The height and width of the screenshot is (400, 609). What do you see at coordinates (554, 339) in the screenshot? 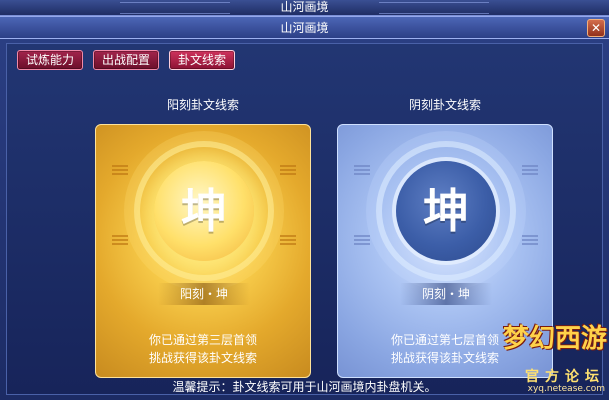
I see `watermark-logo: 梦幻西游` at bounding box center [554, 339].